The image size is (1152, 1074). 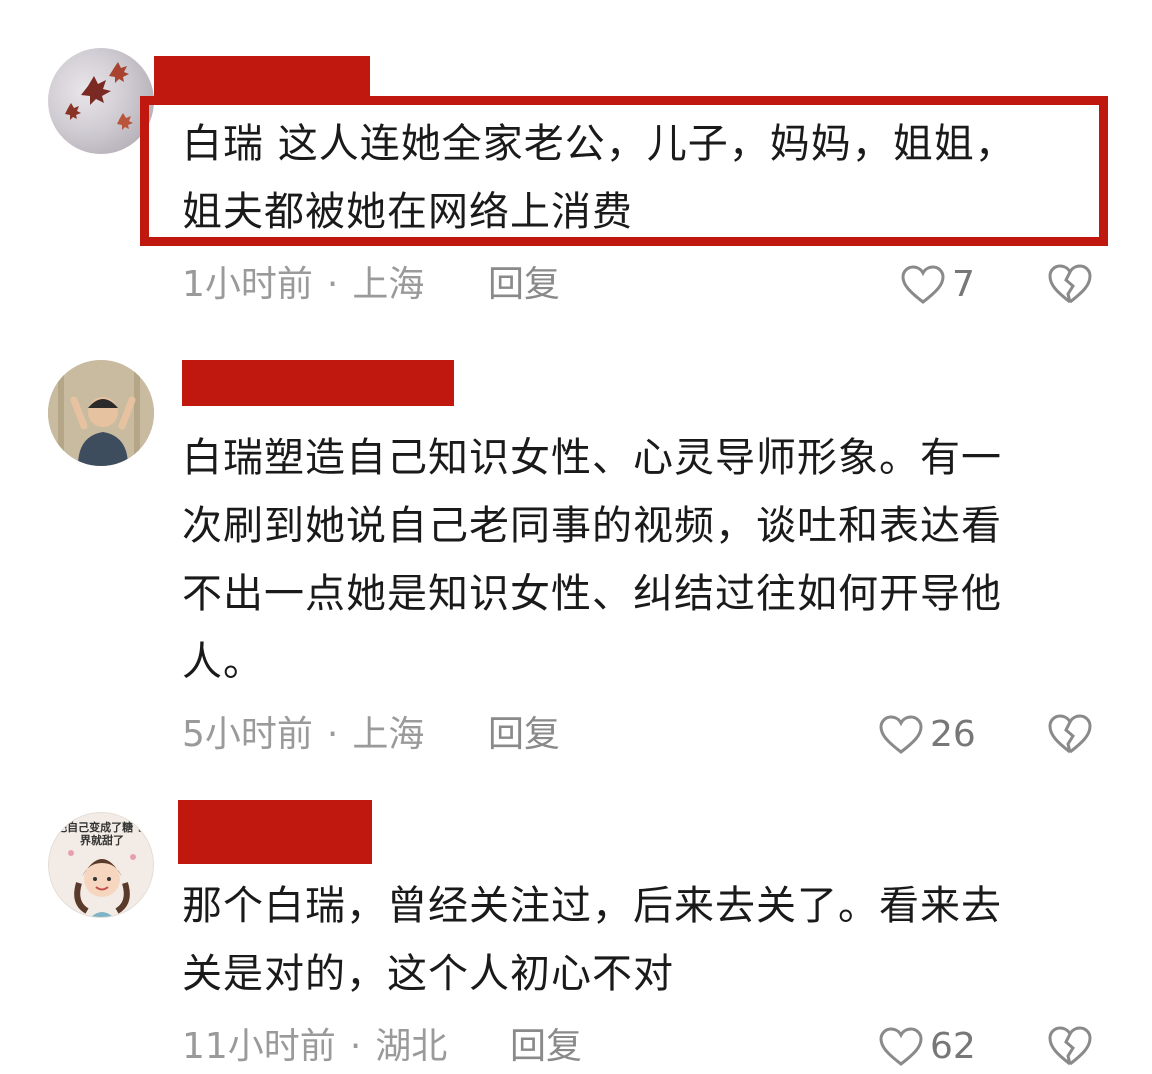 I want to click on like-count: 62, so click(x=953, y=1046).